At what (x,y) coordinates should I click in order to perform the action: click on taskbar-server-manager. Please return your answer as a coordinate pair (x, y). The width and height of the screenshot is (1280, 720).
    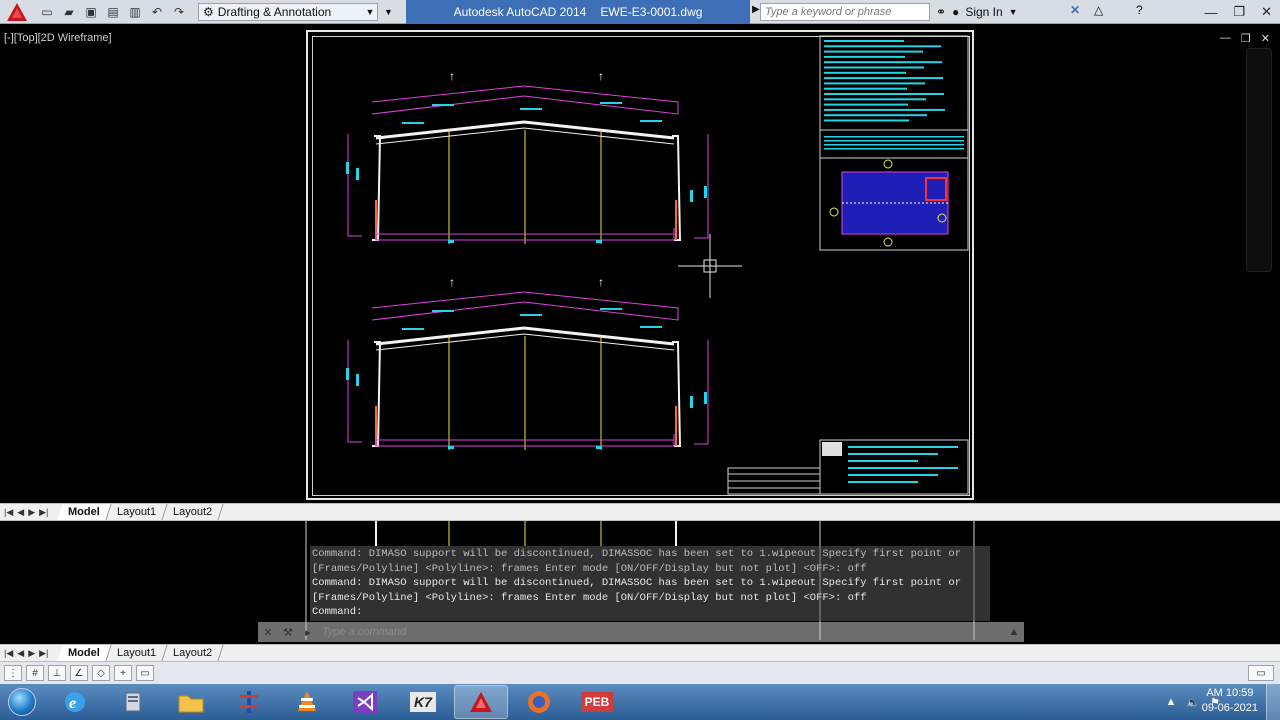
    Looking at the image, I should click on (133, 702).